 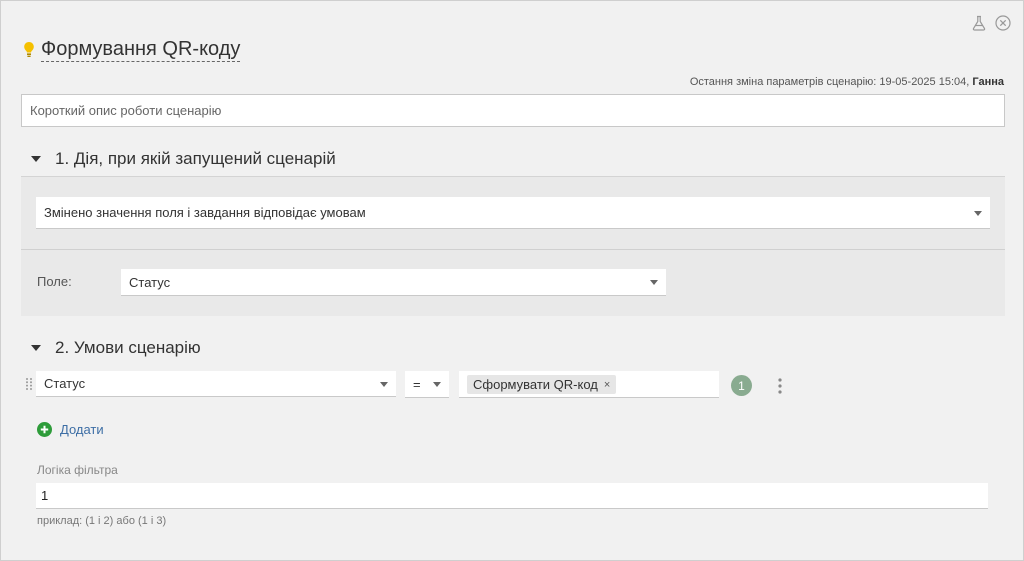 What do you see at coordinates (65, 383) in the screenshot?
I see `condition-field-value: Статус` at bounding box center [65, 383].